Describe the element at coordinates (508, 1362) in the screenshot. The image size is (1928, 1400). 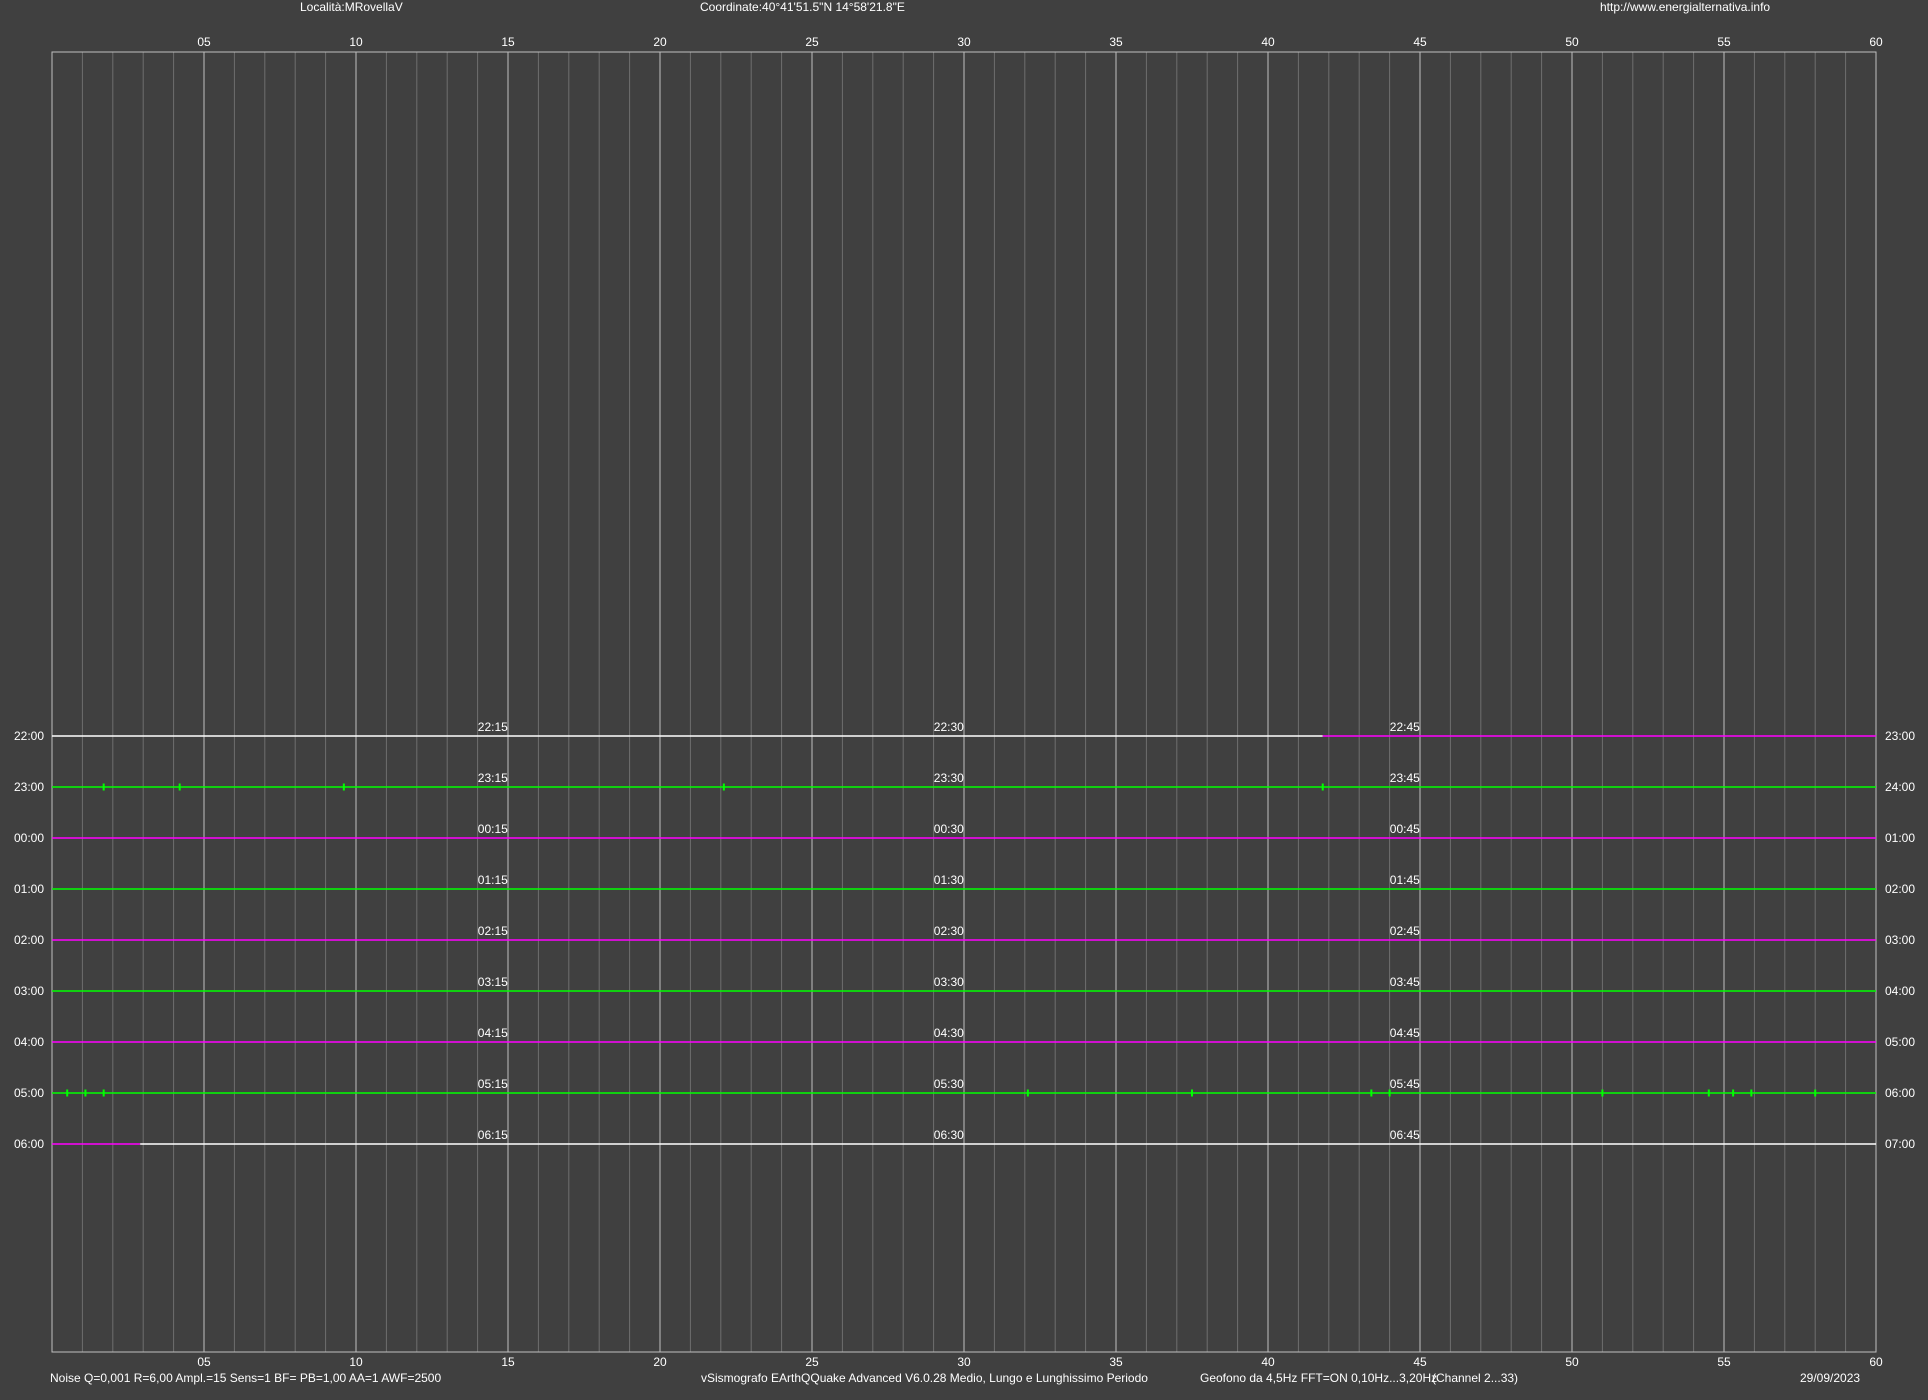
I see `x-tick-label-bottom: 15` at that location.